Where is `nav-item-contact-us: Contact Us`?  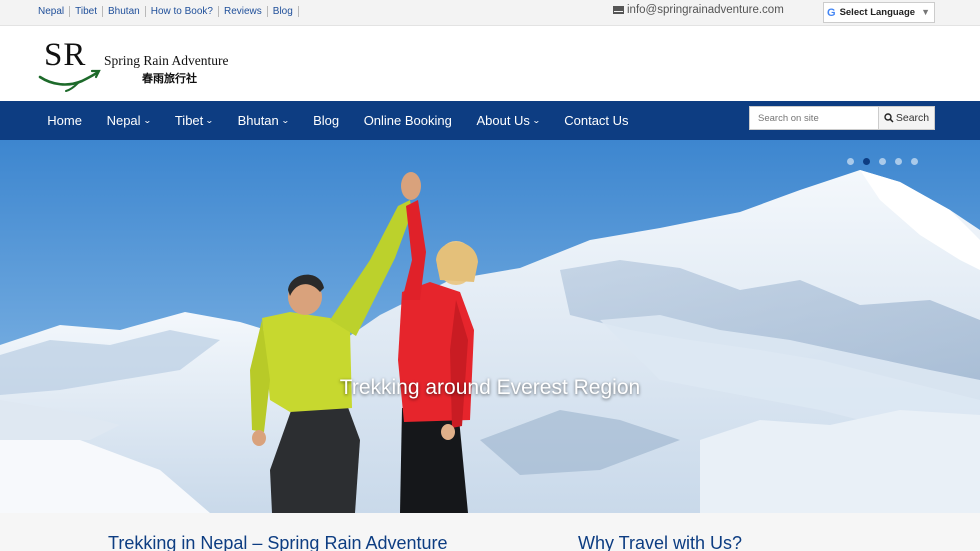 nav-item-contact-us: Contact Us is located at coordinates (596, 120).